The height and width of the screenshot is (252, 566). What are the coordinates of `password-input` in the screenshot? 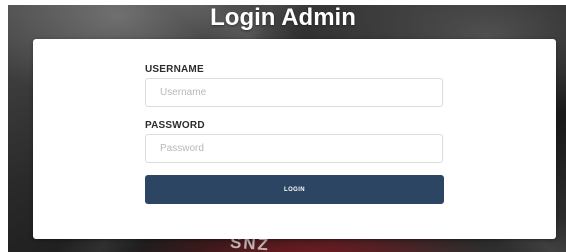 It's located at (294, 148).